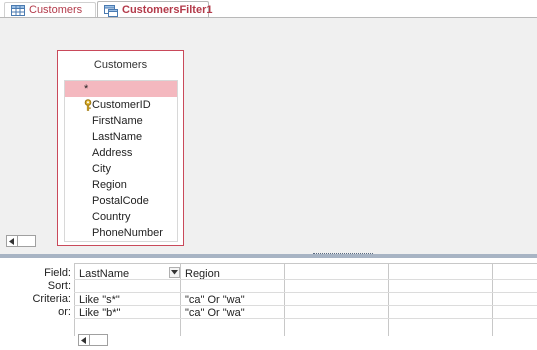 Image resolution: width=537 pixels, height=350 pixels. Describe the element at coordinates (120, 65) in the screenshot. I see `field-list-title: Customers` at that location.